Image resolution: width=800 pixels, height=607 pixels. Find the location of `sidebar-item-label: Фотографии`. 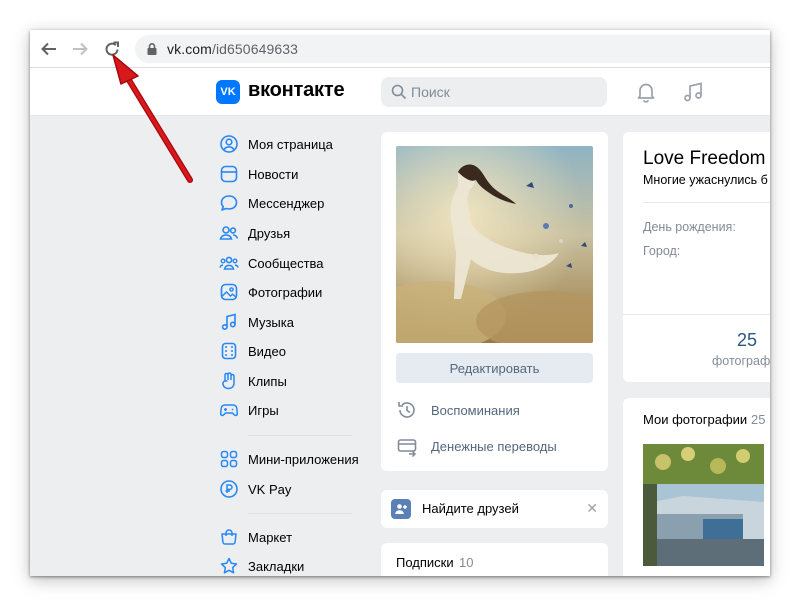

sidebar-item-label: Фотографии is located at coordinates (285, 292).